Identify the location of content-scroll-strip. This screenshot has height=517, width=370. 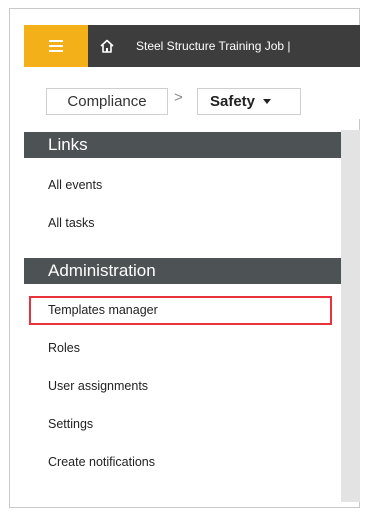
(350, 316).